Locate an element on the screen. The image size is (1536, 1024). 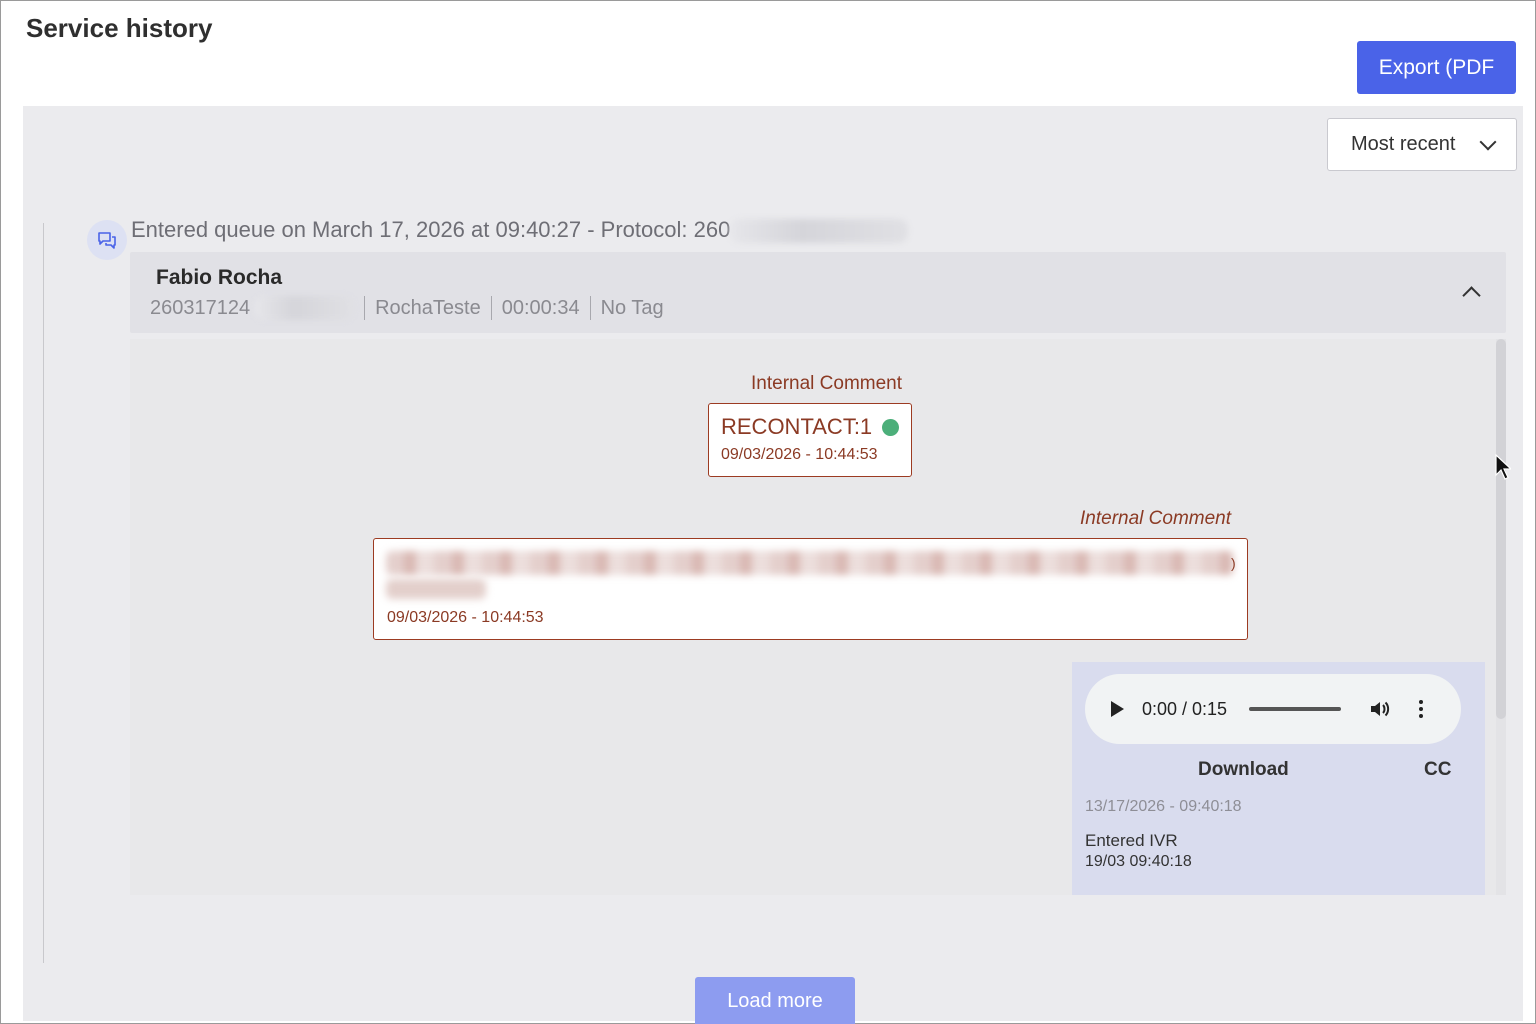
scrollbar-thumb is located at coordinates (1501, 529).